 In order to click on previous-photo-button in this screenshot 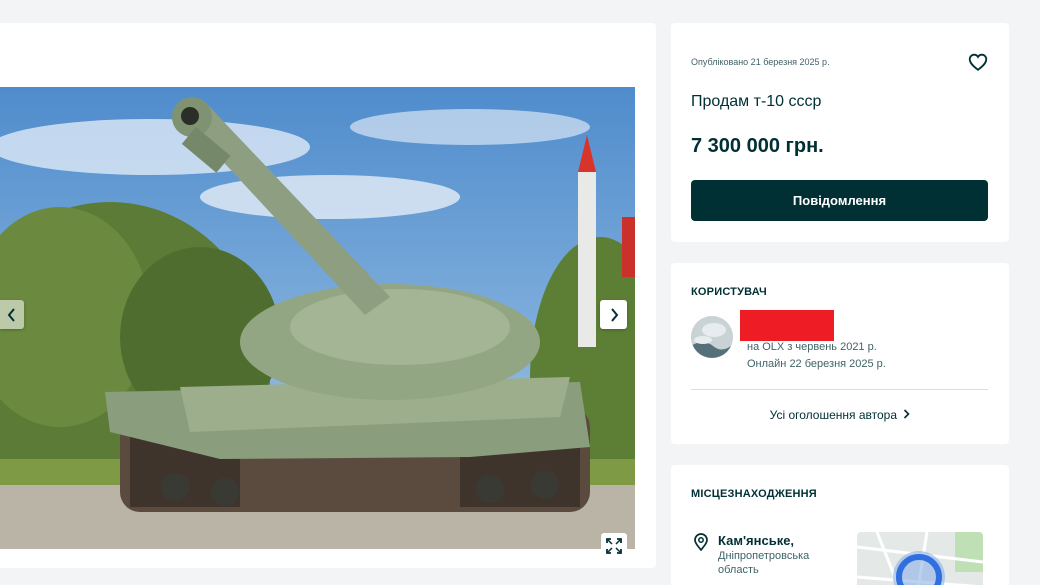, I will do `click(12, 314)`.